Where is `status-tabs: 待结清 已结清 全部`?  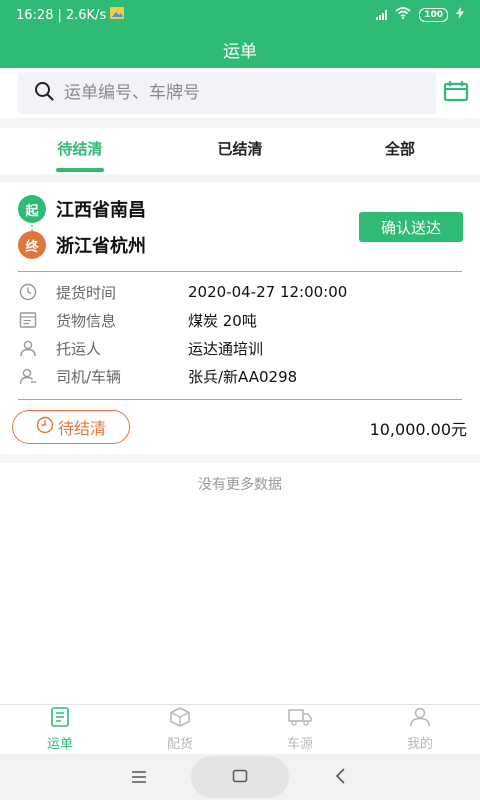
status-tabs: 待结清 已结清 全部 is located at coordinates (240, 151).